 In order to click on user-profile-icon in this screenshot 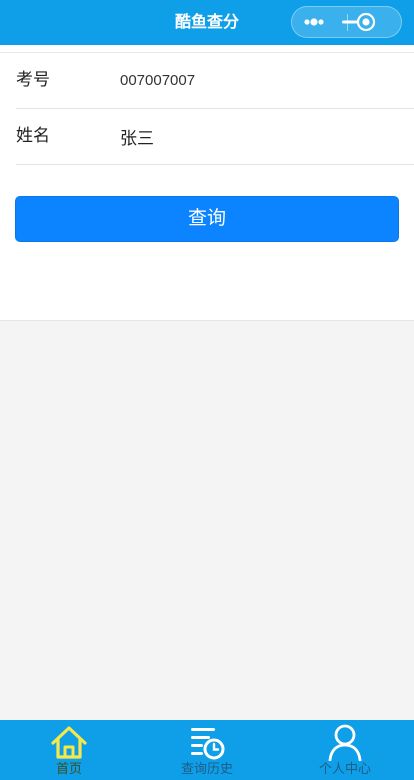, I will do `click(345, 742)`.